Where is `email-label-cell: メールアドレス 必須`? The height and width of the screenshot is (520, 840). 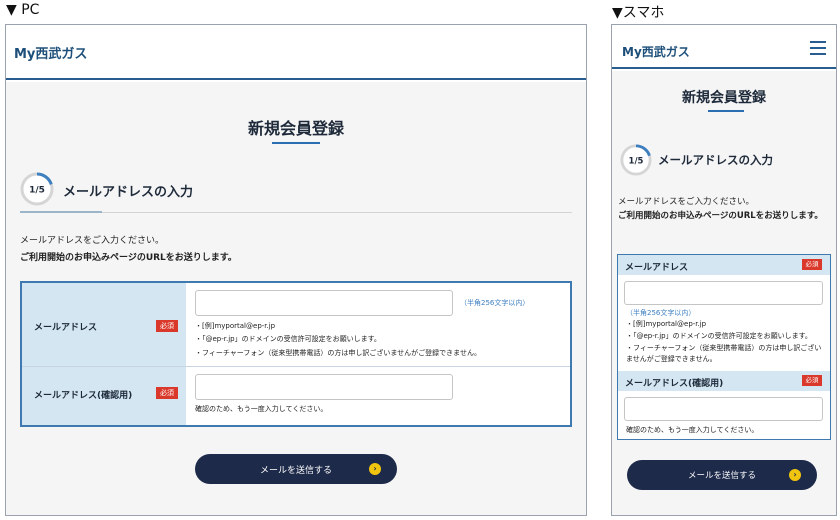 email-label-cell: メールアドレス 必須 is located at coordinates (104, 324).